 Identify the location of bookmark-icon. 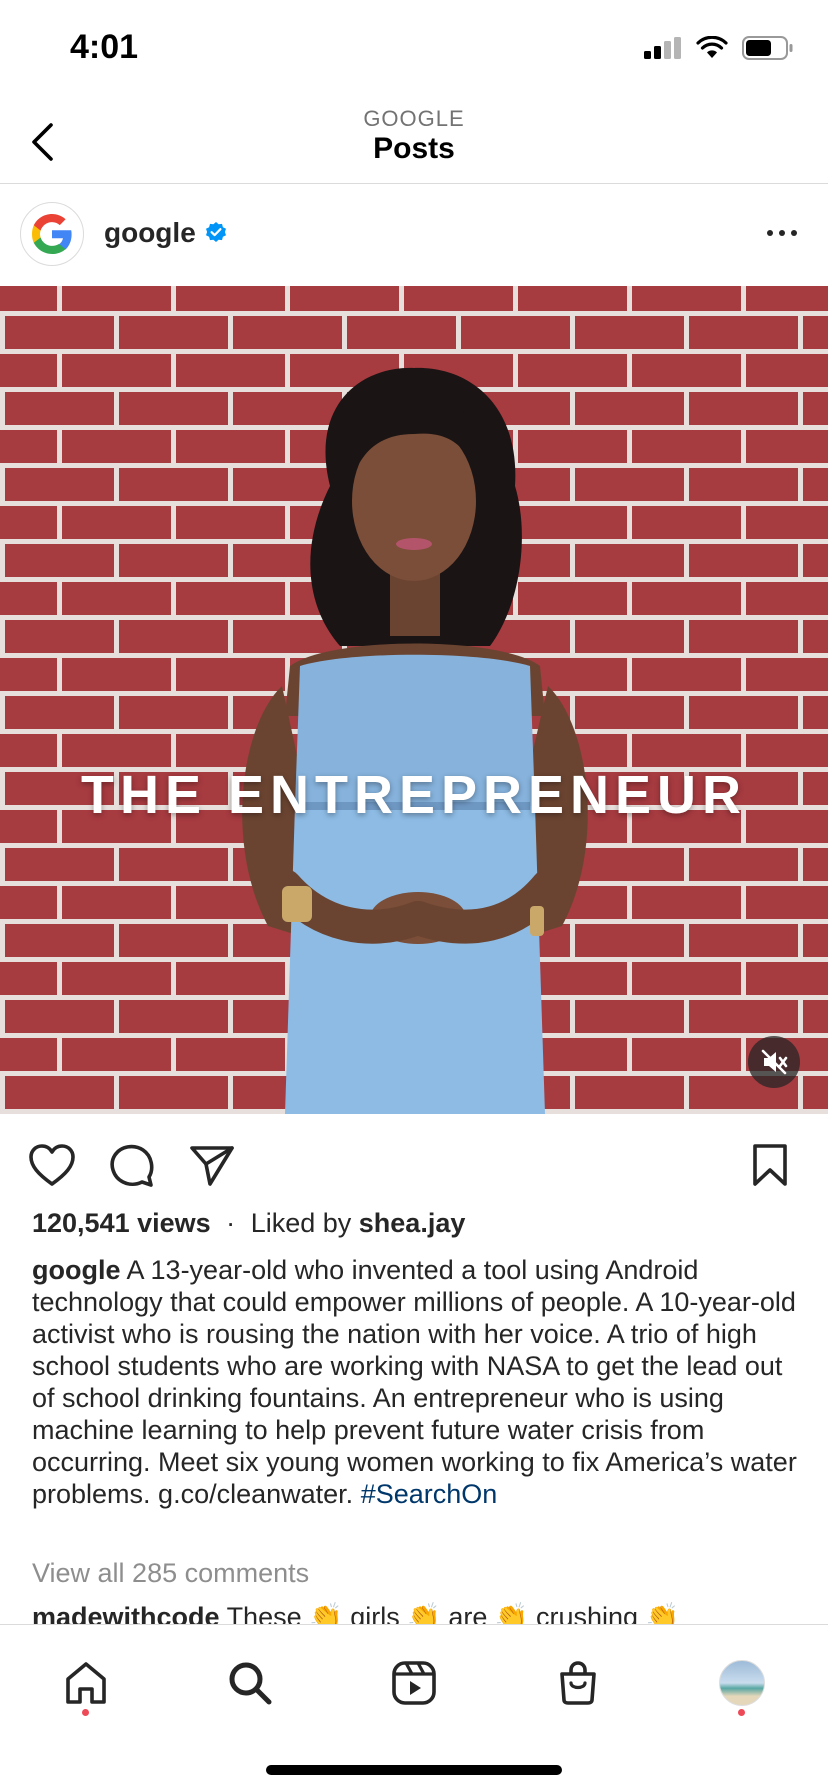
(770, 1165).